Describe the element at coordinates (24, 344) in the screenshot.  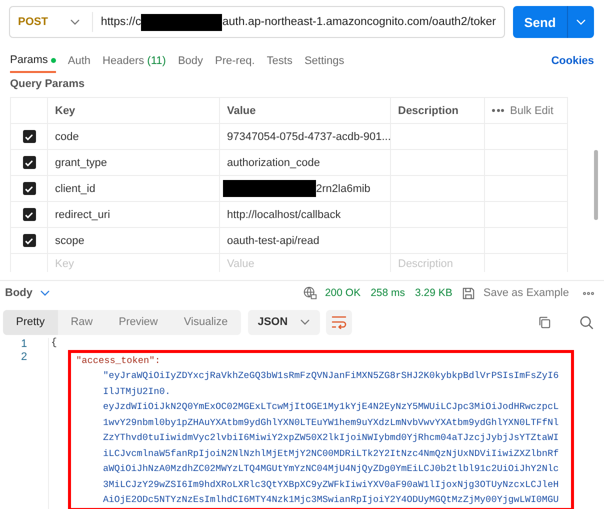
I see `line-number: 1` at that location.